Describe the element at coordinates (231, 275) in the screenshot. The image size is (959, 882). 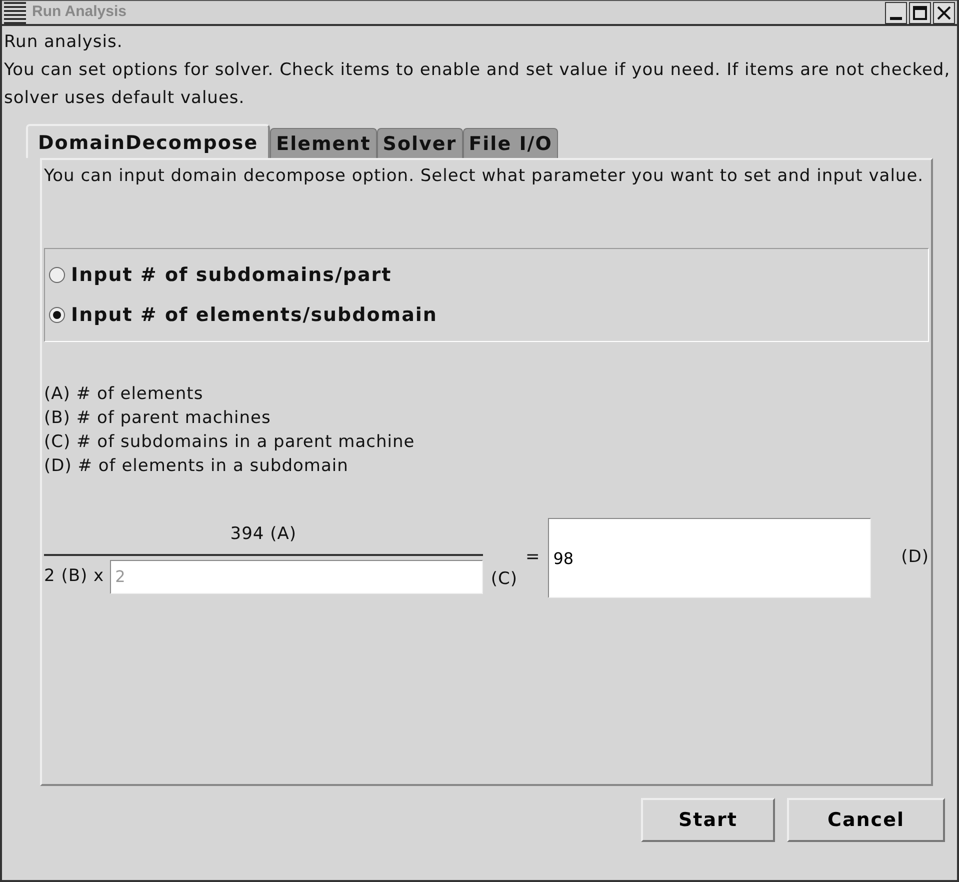
I see `radio-label: Input # of subdomains/part` at that location.